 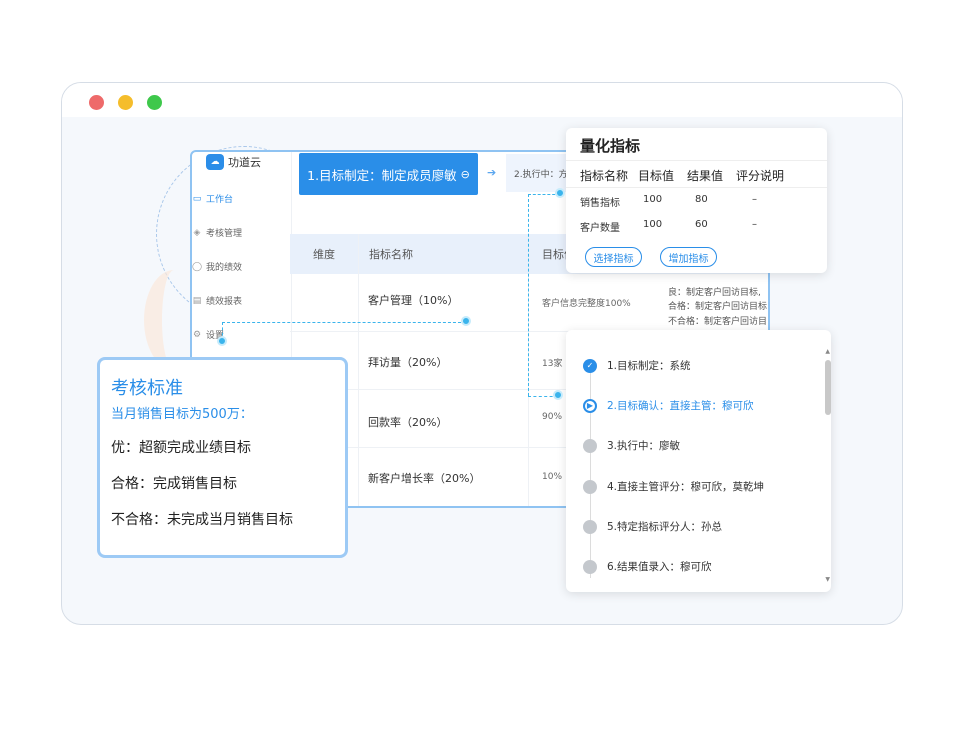 I want to click on indicator-name: 销售指标, so click(x=600, y=203).